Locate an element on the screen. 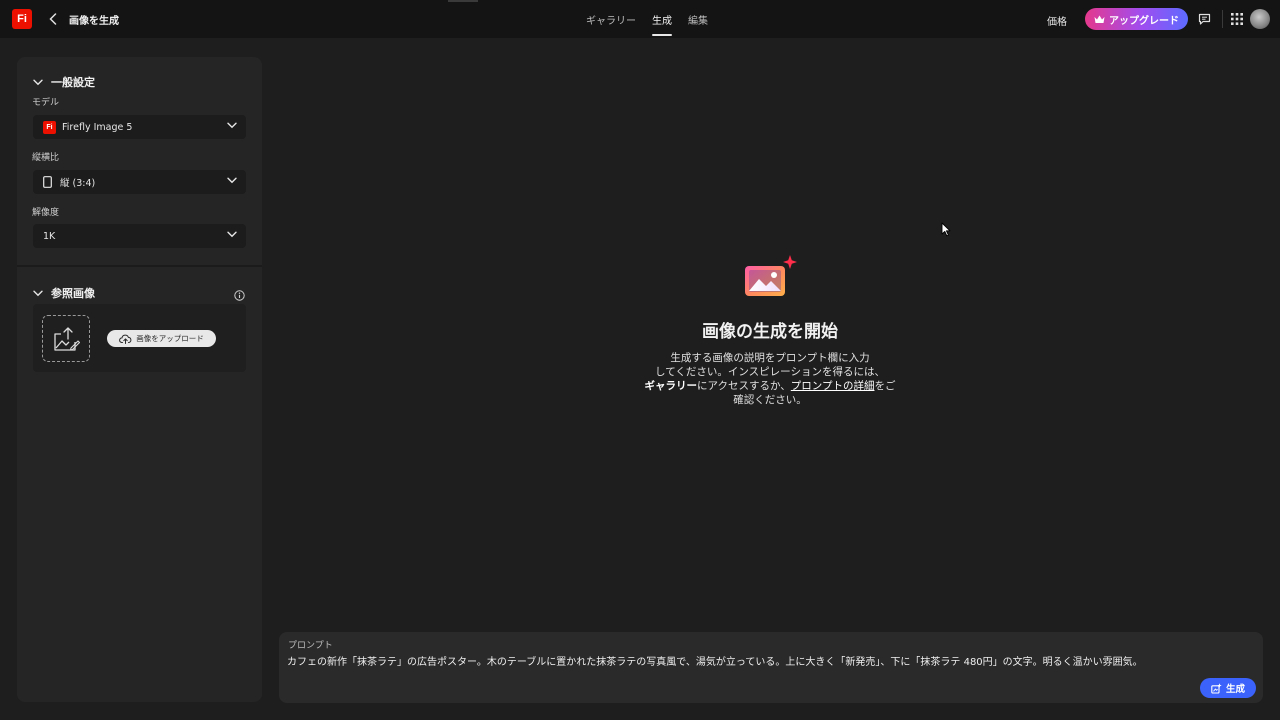  avatar is located at coordinates (1260, 19).